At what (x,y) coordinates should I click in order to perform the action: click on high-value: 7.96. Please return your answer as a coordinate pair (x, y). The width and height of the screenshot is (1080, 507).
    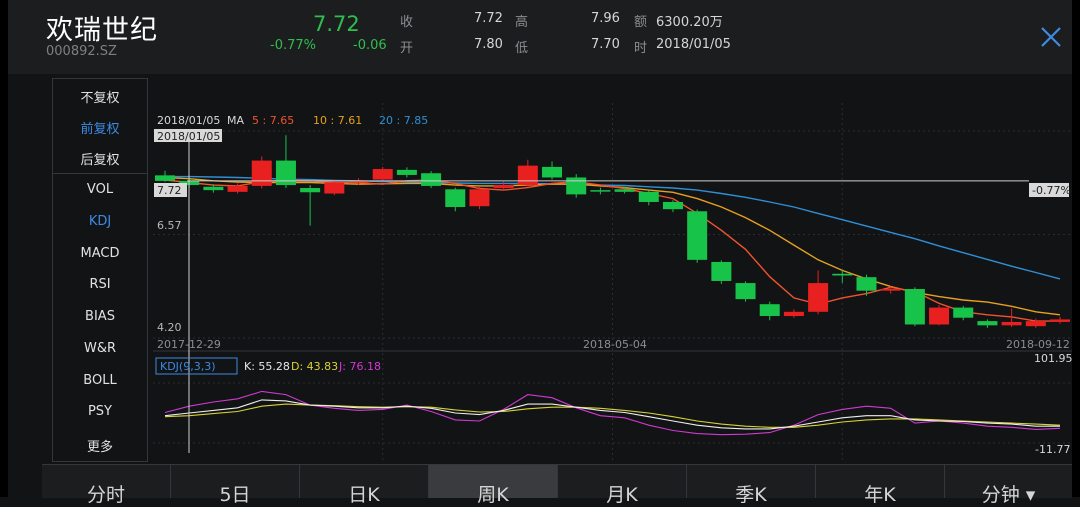
    Looking at the image, I should click on (605, 18).